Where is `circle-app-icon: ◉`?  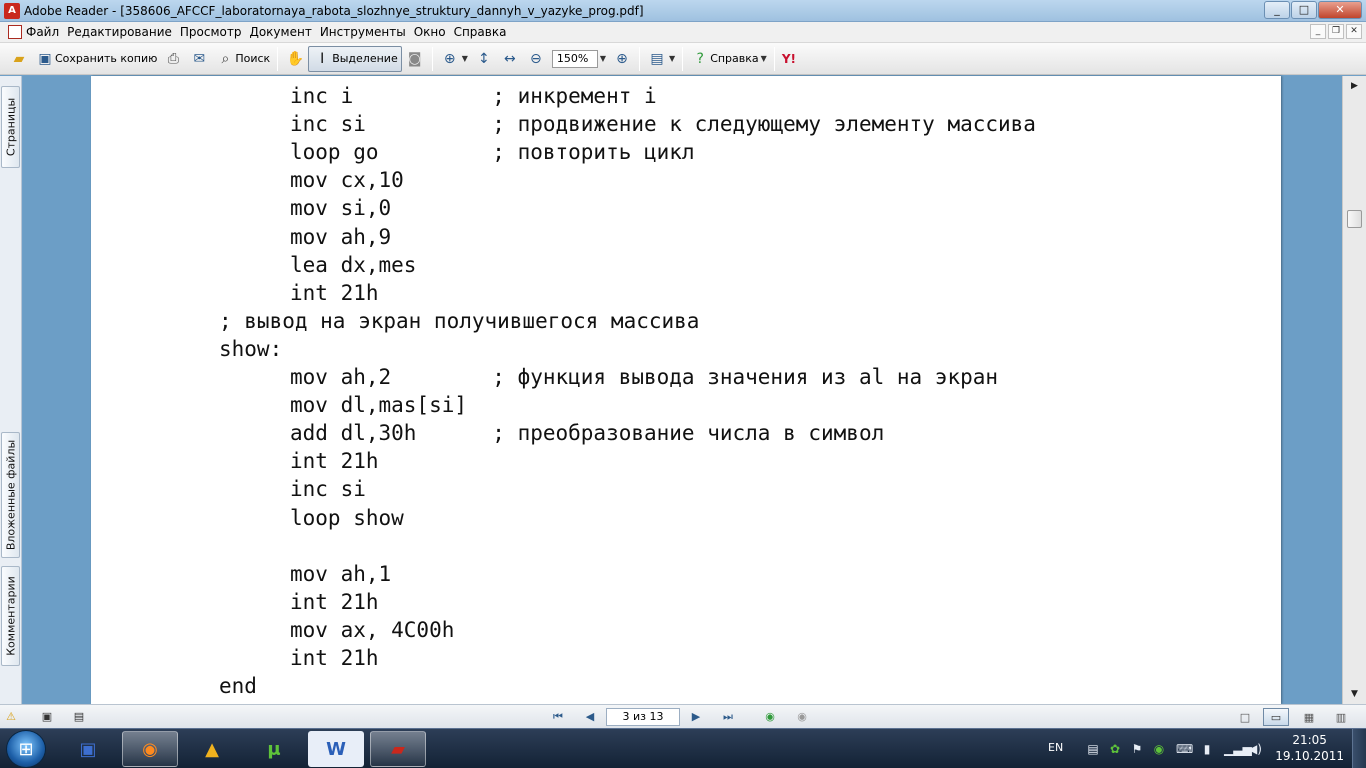
circle-app-icon: ◉ is located at coordinates (1159, 749).